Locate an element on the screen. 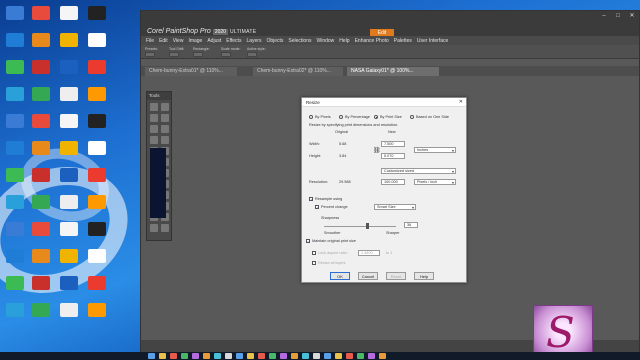  sharpness-slider-thumb is located at coordinates (367, 226).